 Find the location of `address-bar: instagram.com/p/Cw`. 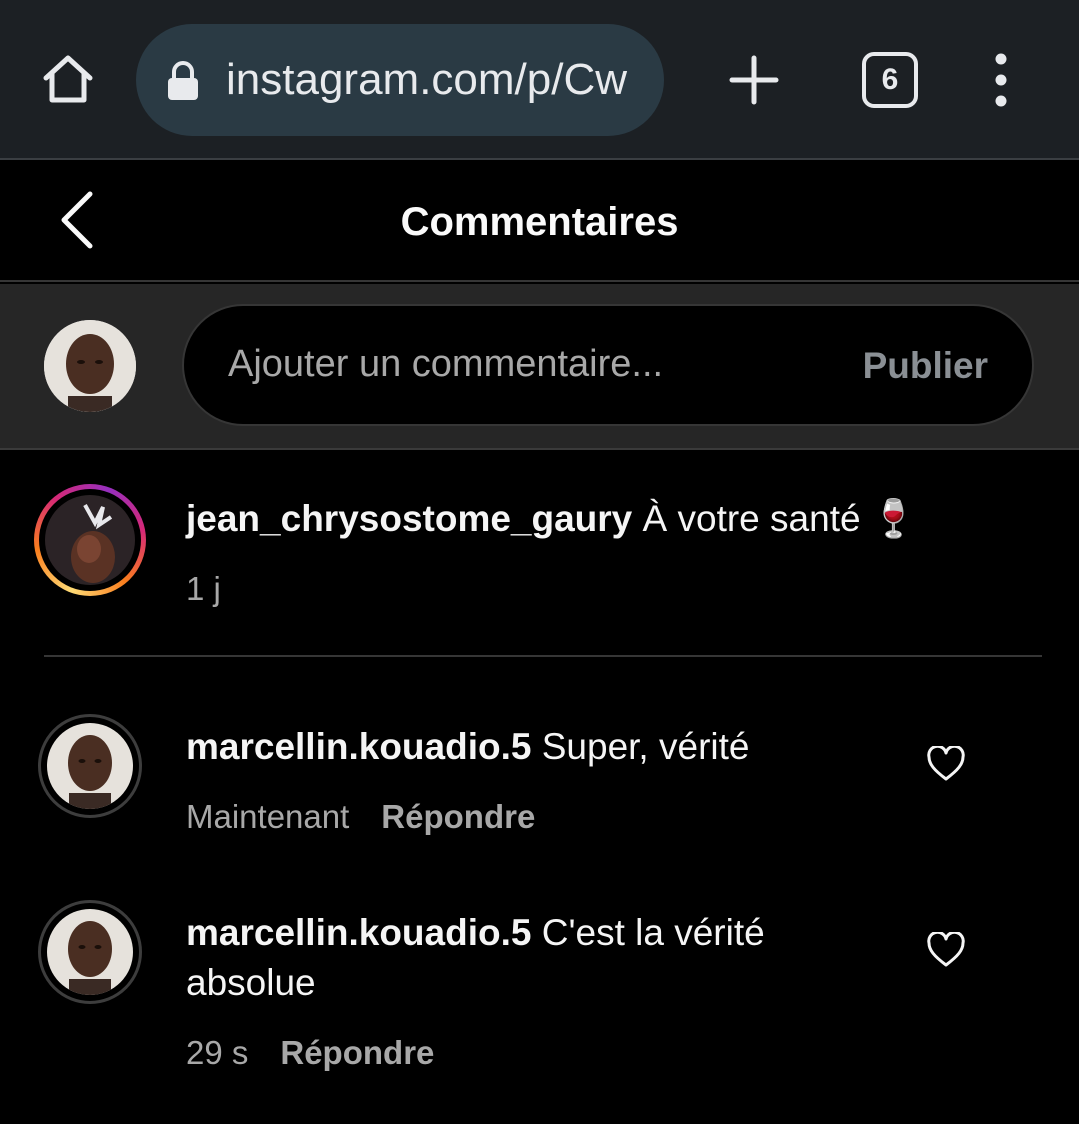

address-bar: instagram.com/p/Cw is located at coordinates (400, 80).